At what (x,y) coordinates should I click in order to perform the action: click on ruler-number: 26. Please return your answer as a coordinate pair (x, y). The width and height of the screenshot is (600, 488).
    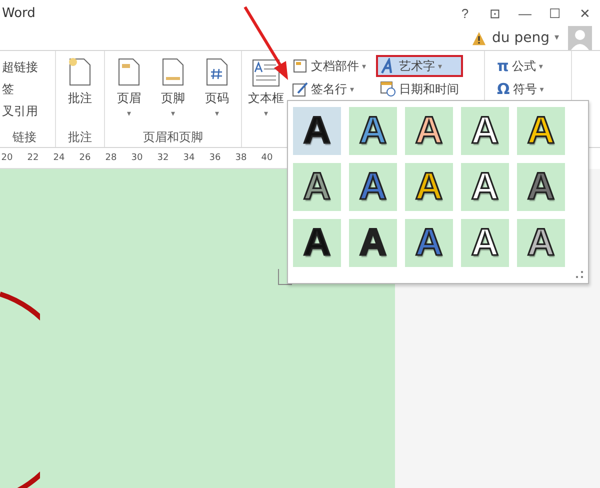
    Looking at the image, I should click on (85, 158).